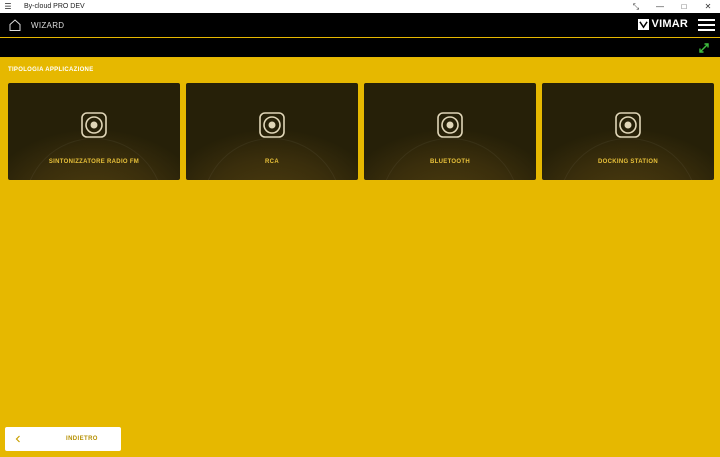 The width and height of the screenshot is (720, 457). Describe the element at coordinates (8, 6) in the screenshot. I see `window-menu-icon: ☰` at that location.